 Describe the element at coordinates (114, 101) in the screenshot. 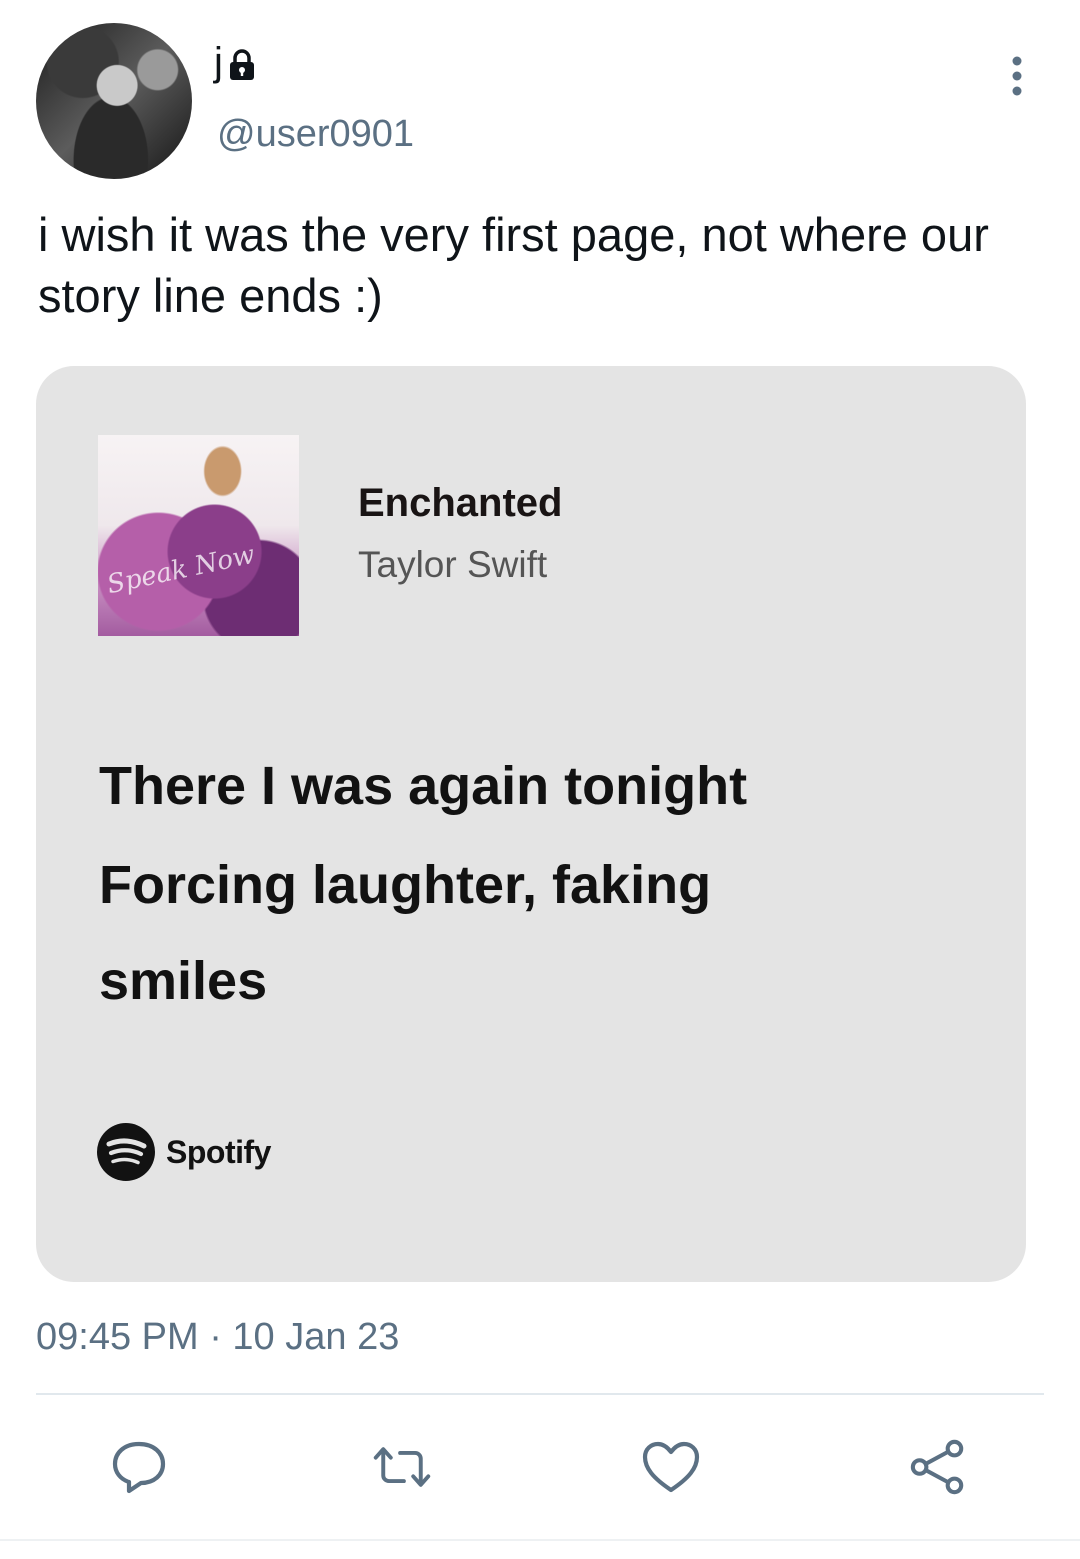

I see `avatar` at that location.